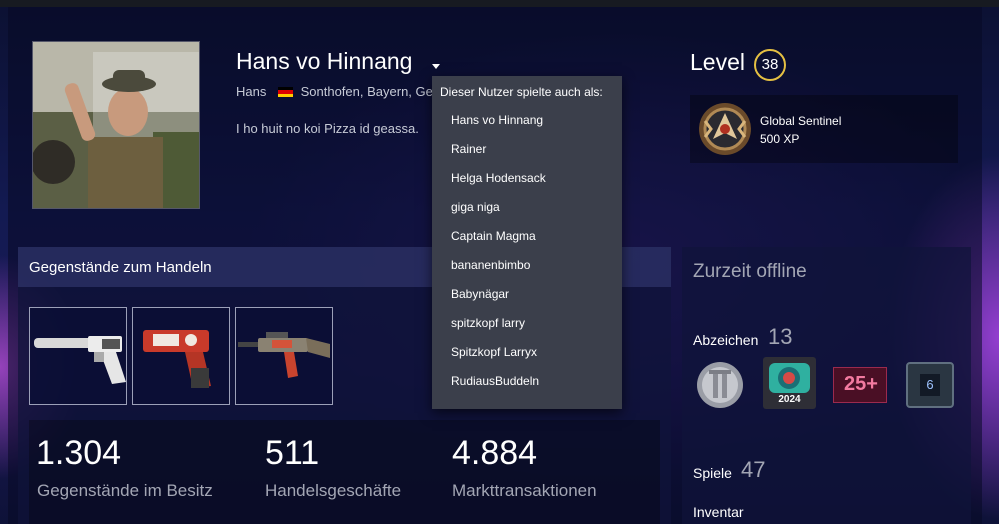 The height and width of the screenshot is (524, 999). What do you see at coordinates (527, 294) in the screenshot?
I see `name-history-item: Babynägar` at bounding box center [527, 294].